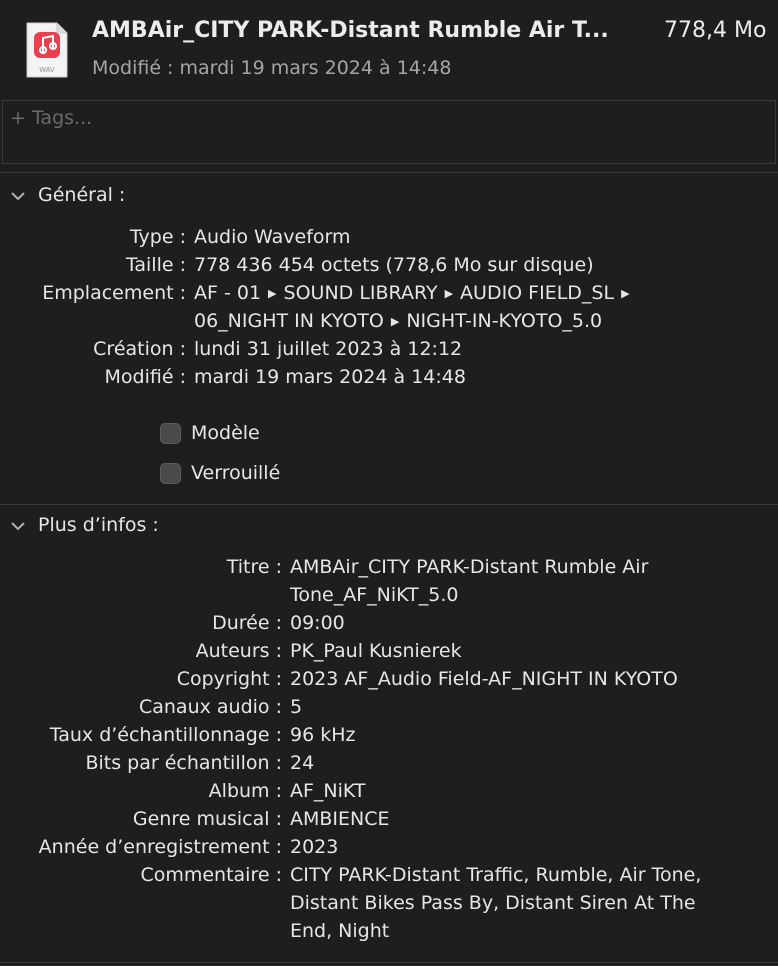  I want to click on path-segment: 06_NIGHT IN KYOTO, so click(289, 321).